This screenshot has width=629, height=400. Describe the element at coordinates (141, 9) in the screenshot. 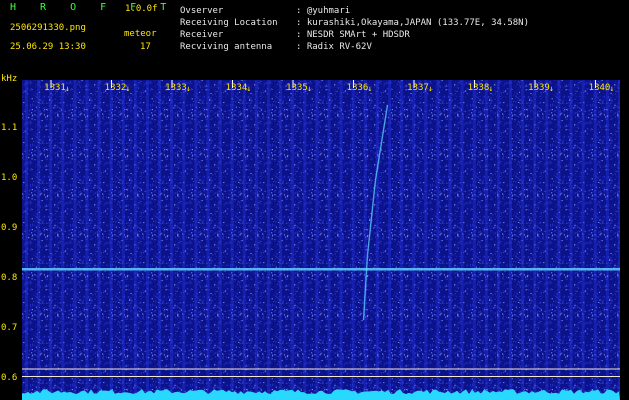

I see `app-version: 1.0.0f` at that location.